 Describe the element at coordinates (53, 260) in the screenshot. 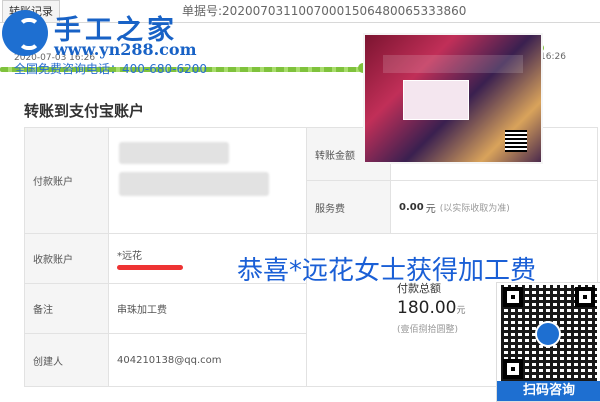

I see `payee-label: 收款账户` at that location.